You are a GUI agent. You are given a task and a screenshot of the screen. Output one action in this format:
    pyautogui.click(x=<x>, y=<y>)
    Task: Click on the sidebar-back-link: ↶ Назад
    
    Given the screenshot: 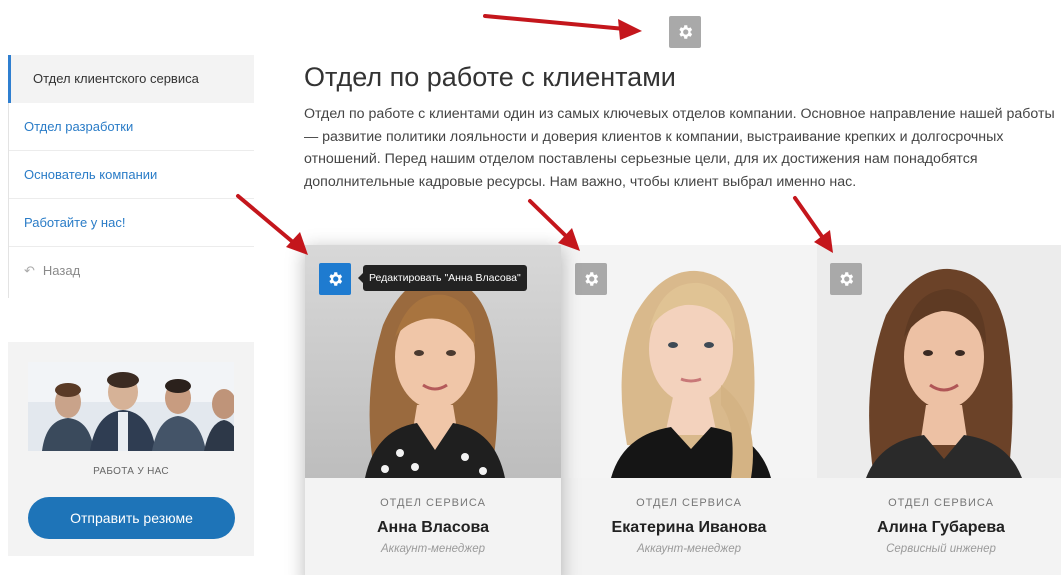 What is the action you would take?
    pyautogui.click(x=131, y=271)
    